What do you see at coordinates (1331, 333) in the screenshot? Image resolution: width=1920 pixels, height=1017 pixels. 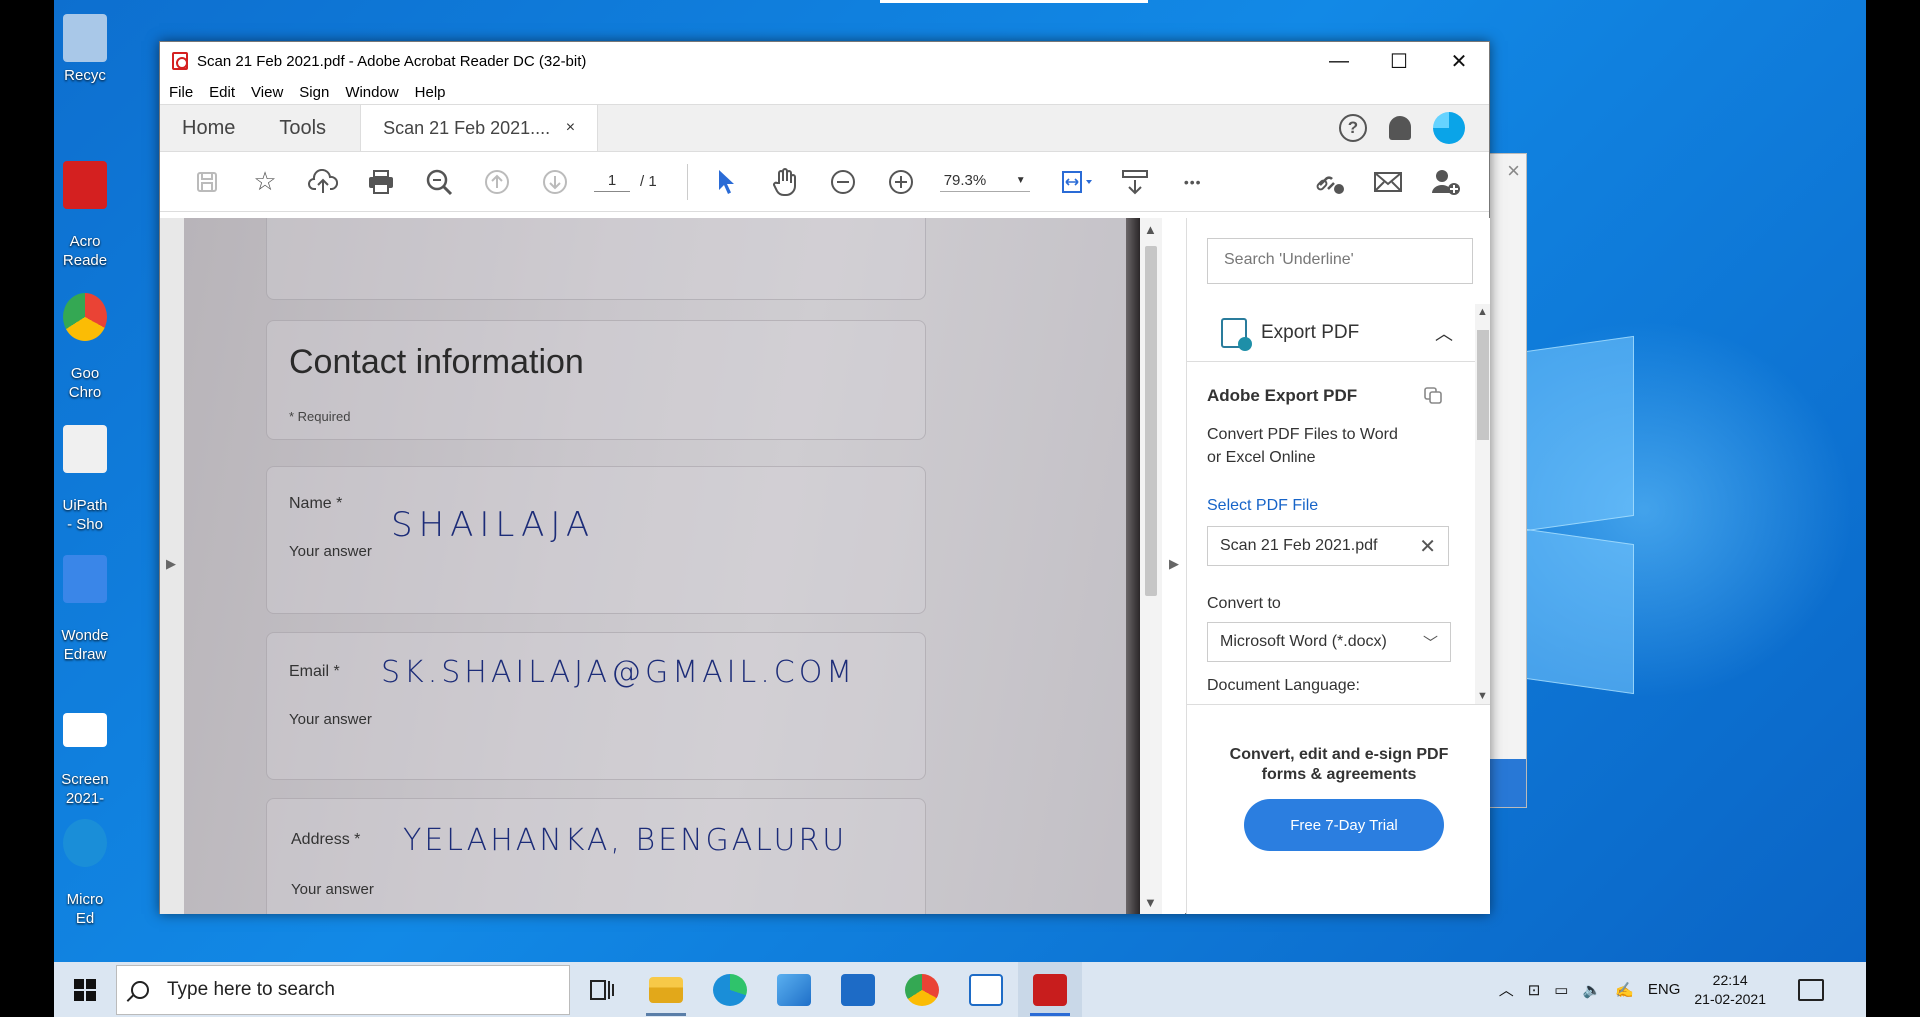 I see `export-pdf-header: Export PDF ︿` at bounding box center [1331, 333].